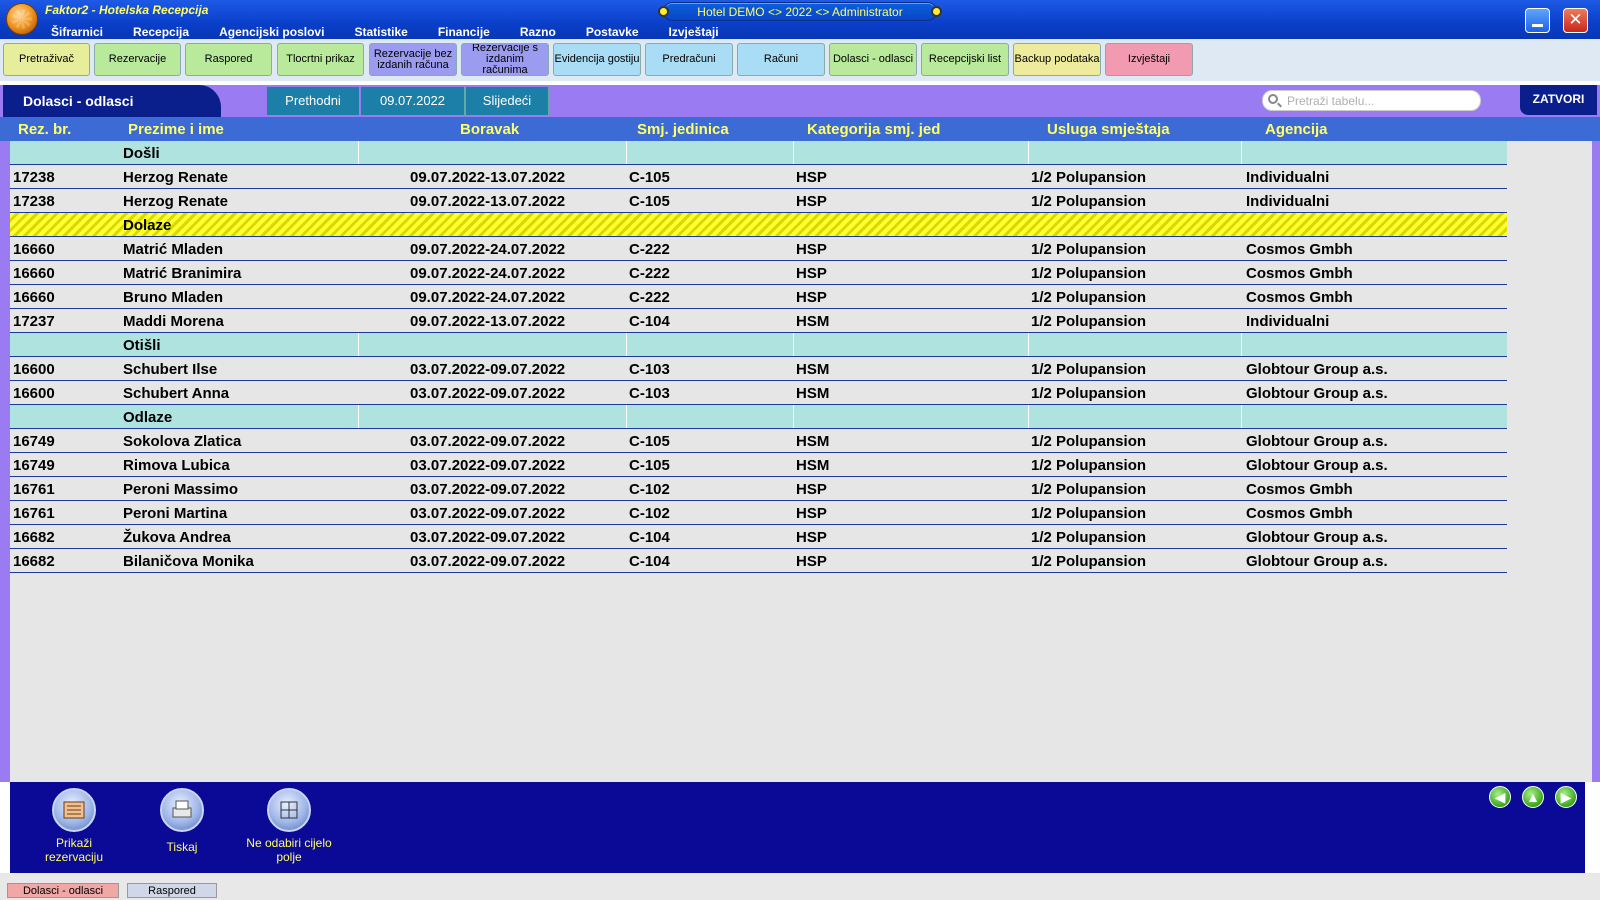 The width and height of the screenshot is (1600, 900). What do you see at coordinates (380, 32) in the screenshot?
I see `menu-statistike: Statistike` at bounding box center [380, 32].